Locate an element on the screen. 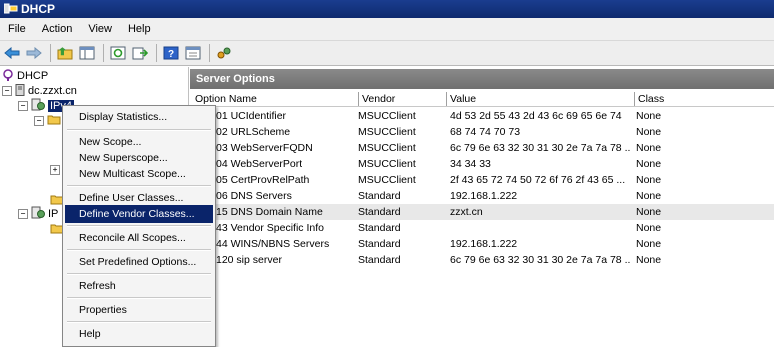 Image resolution: width=774 pixels, height=347 pixels. cell-option-name: 01 UCIdentifier is located at coordinates (251, 116).